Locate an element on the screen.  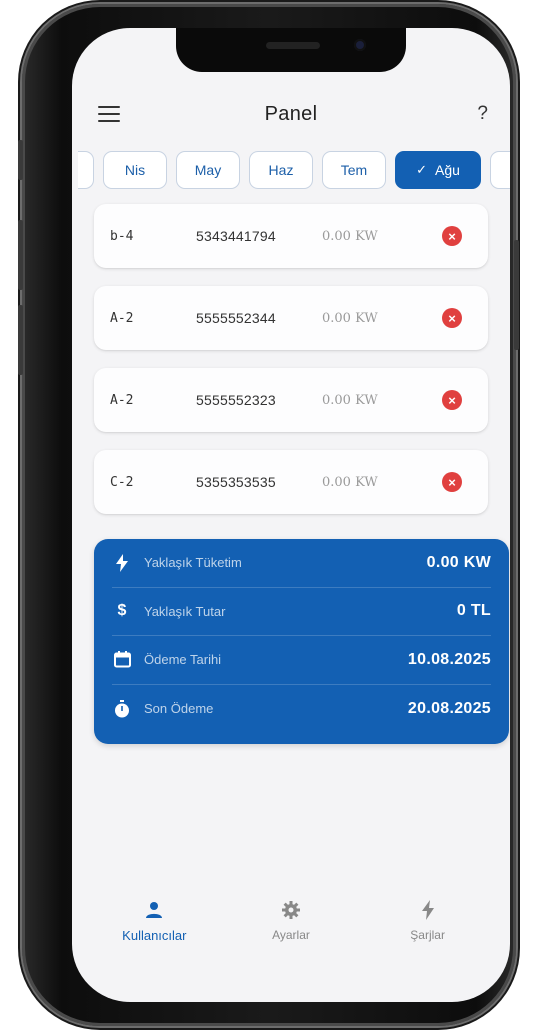
month-chip-label: Nis is located at coordinates (135, 170).